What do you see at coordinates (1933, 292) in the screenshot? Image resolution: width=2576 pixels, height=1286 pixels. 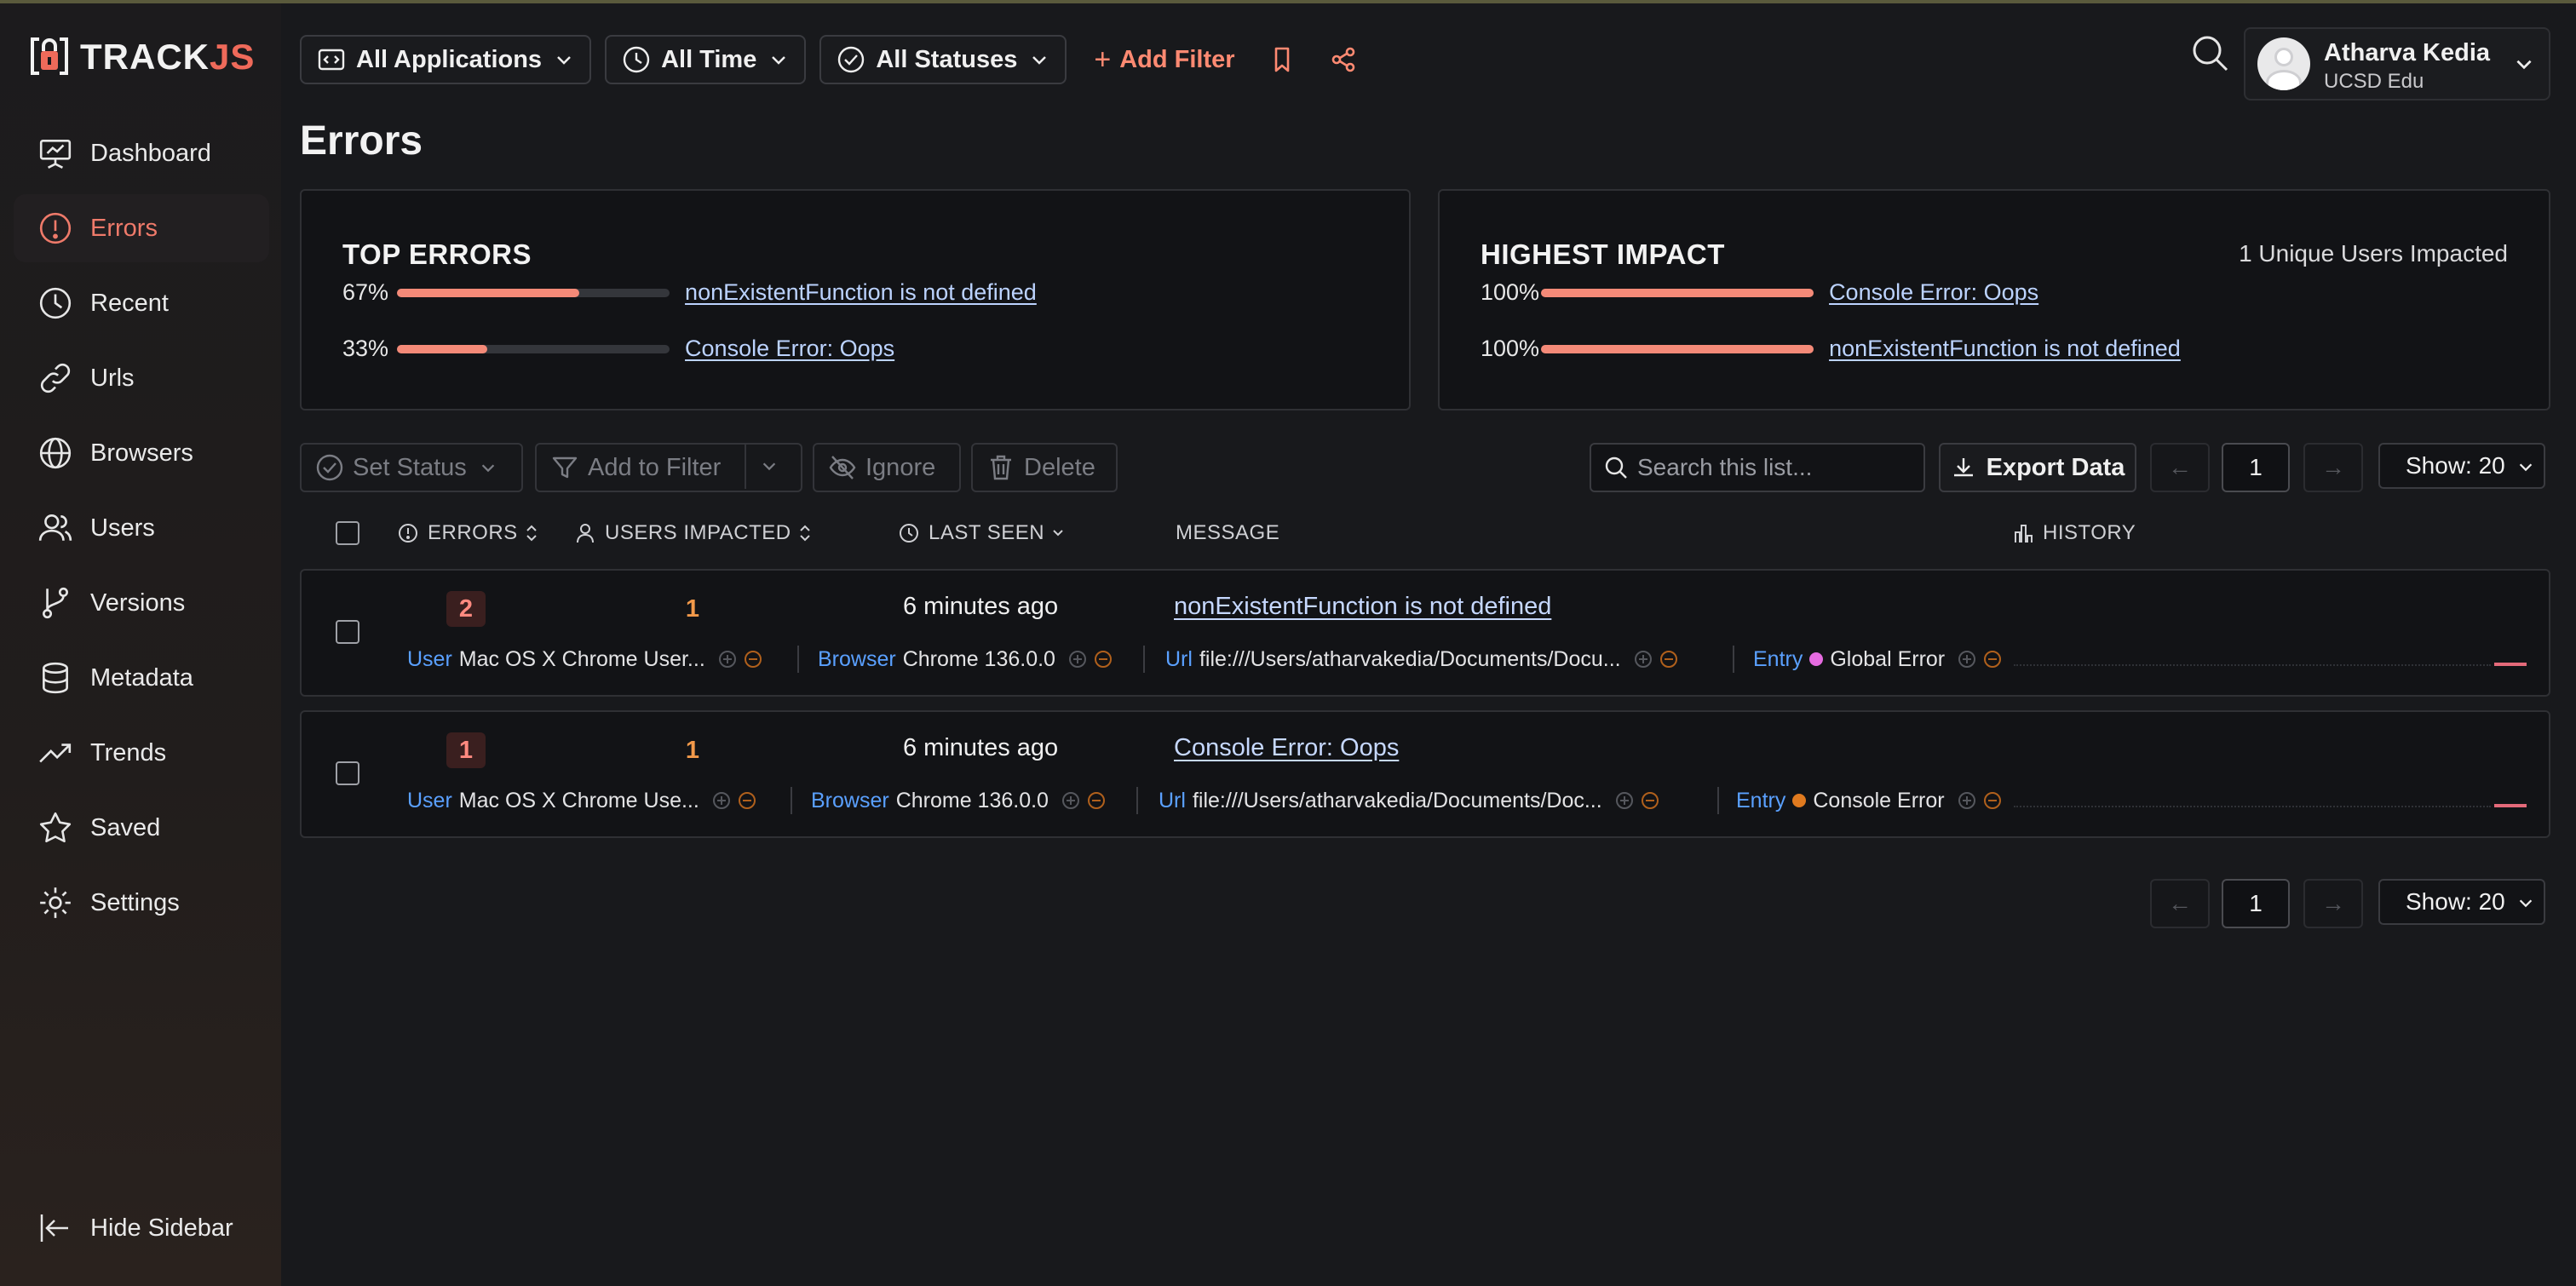 I see `impact-link: Console Error: Oops` at bounding box center [1933, 292].